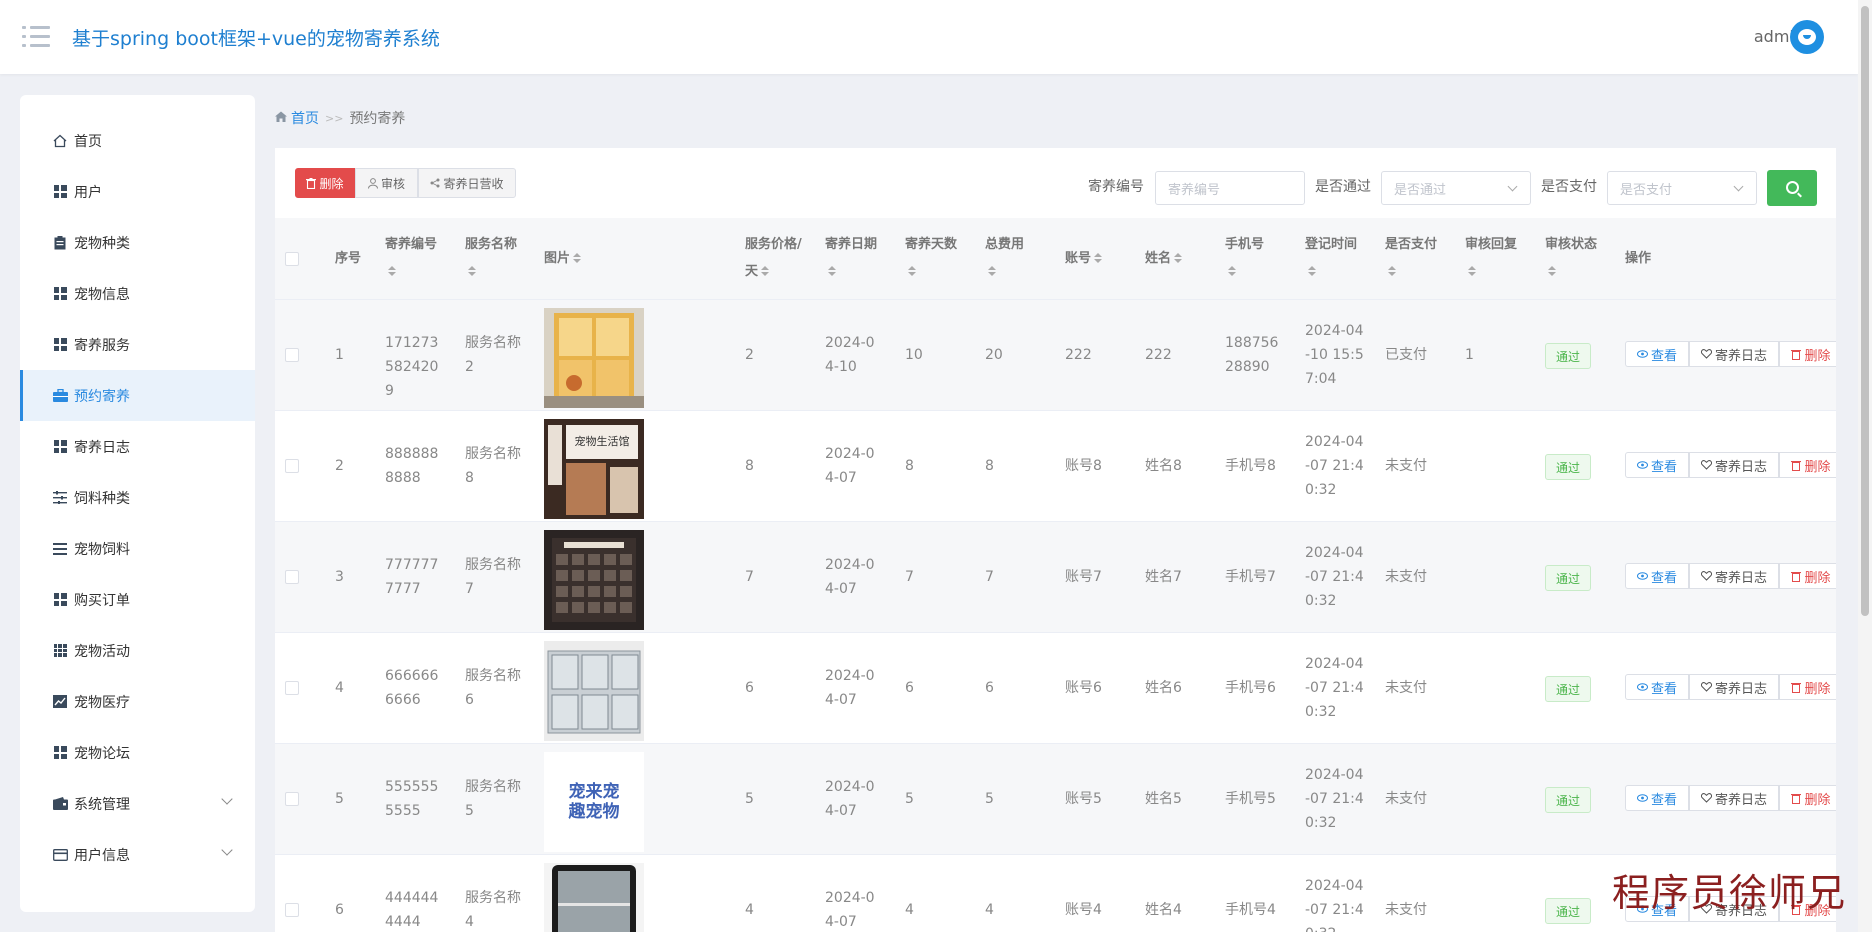 The height and width of the screenshot is (932, 1872). Describe the element at coordinates (36, 37) in the screenshot. I see `menu-toggle-icon` at that location.